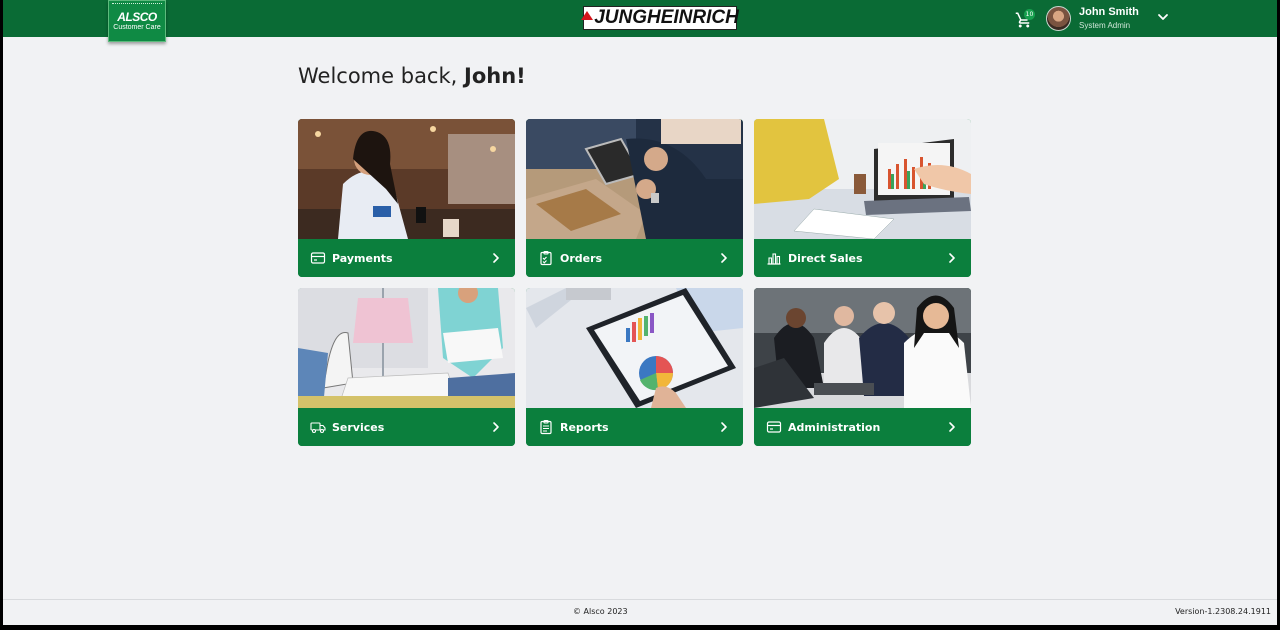 This screenshot has height=630, width=1280. I want to click on welcome-heading: Welcome back, John!, so click(412, 76).